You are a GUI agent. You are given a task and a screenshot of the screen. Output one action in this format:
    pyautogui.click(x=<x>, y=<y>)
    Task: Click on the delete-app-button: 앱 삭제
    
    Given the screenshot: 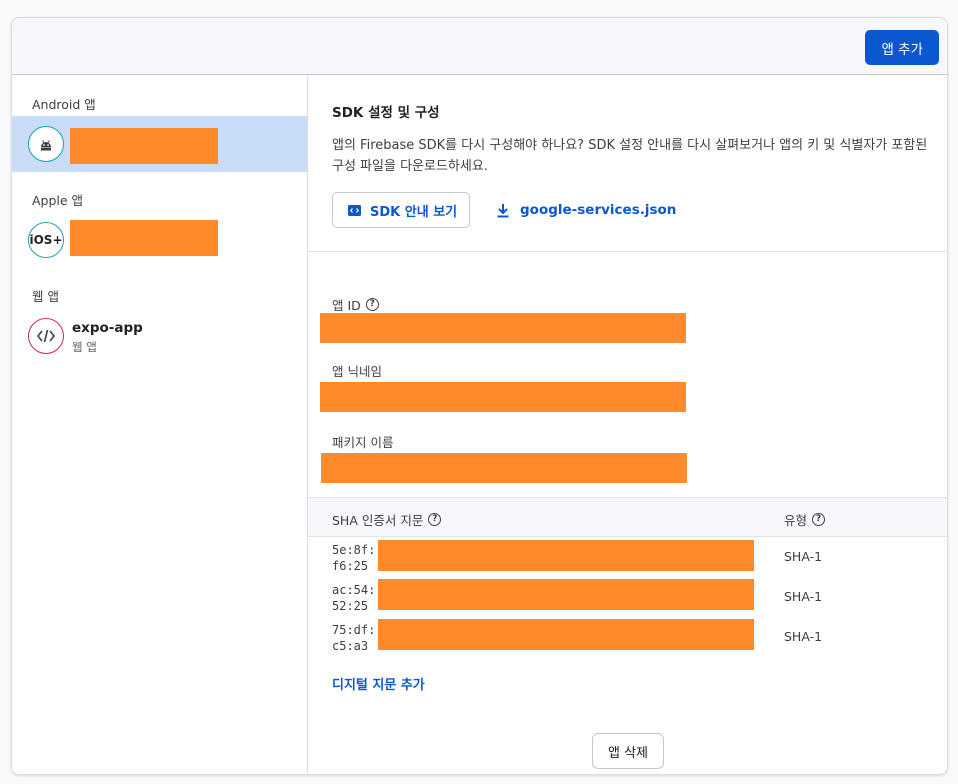 What is the action you would take?
    pyautogui.click(x=628, y=751)
    